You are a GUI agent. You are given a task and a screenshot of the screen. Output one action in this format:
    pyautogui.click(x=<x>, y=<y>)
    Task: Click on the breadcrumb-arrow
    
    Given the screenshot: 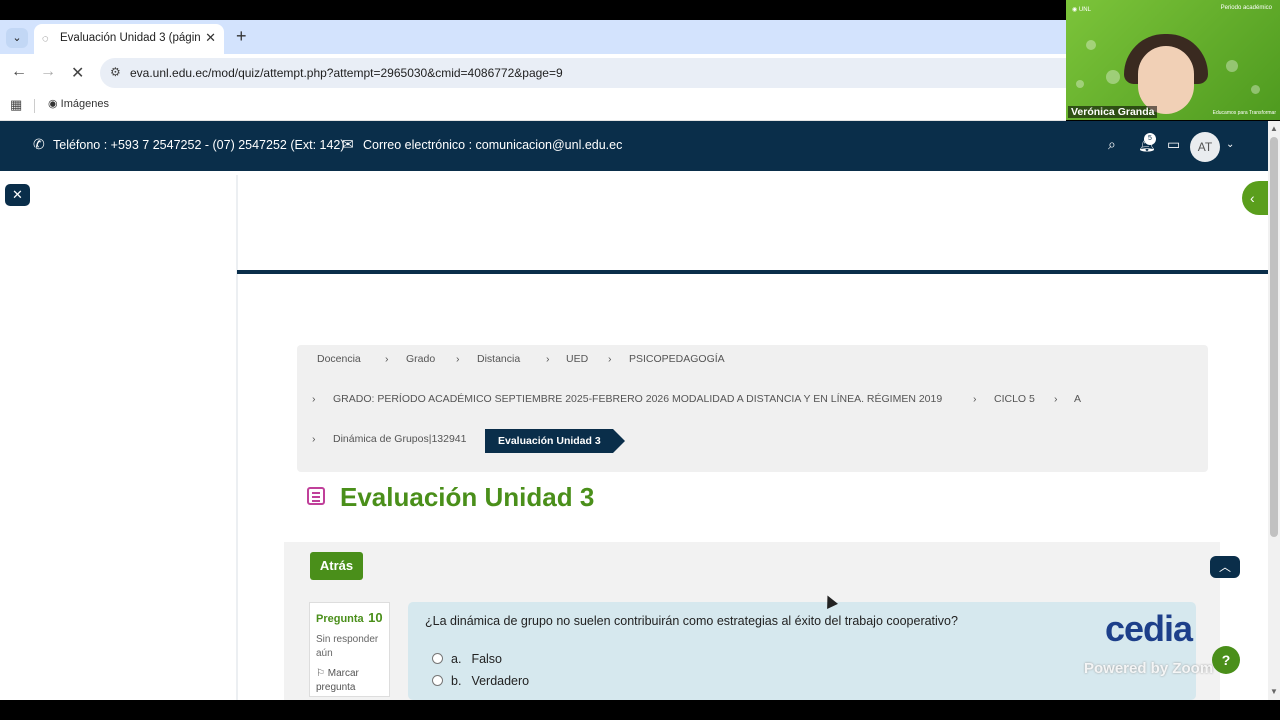 What is the action you would take?
    pyautogui.click(x=618, y=441)
    